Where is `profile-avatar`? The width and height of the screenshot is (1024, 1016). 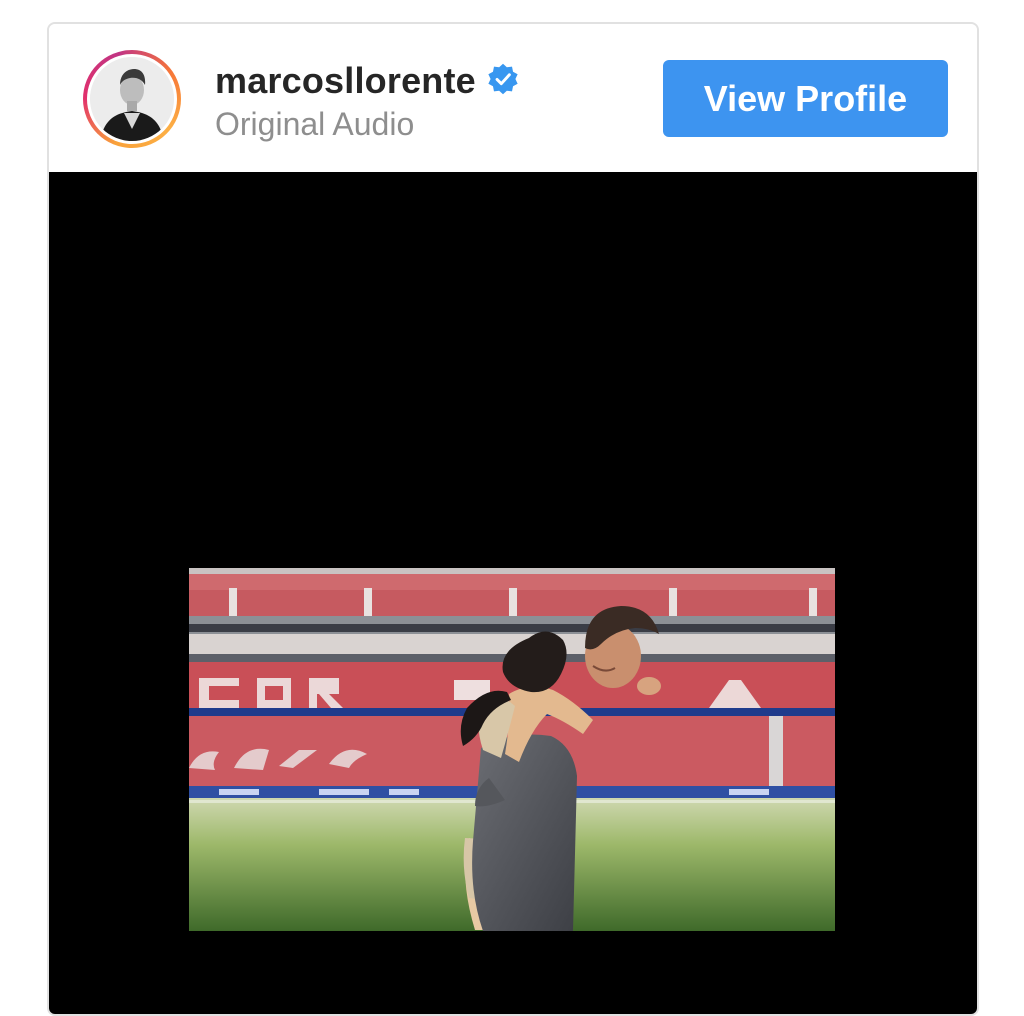
profile-avatar is located at coordinates (132, 99).